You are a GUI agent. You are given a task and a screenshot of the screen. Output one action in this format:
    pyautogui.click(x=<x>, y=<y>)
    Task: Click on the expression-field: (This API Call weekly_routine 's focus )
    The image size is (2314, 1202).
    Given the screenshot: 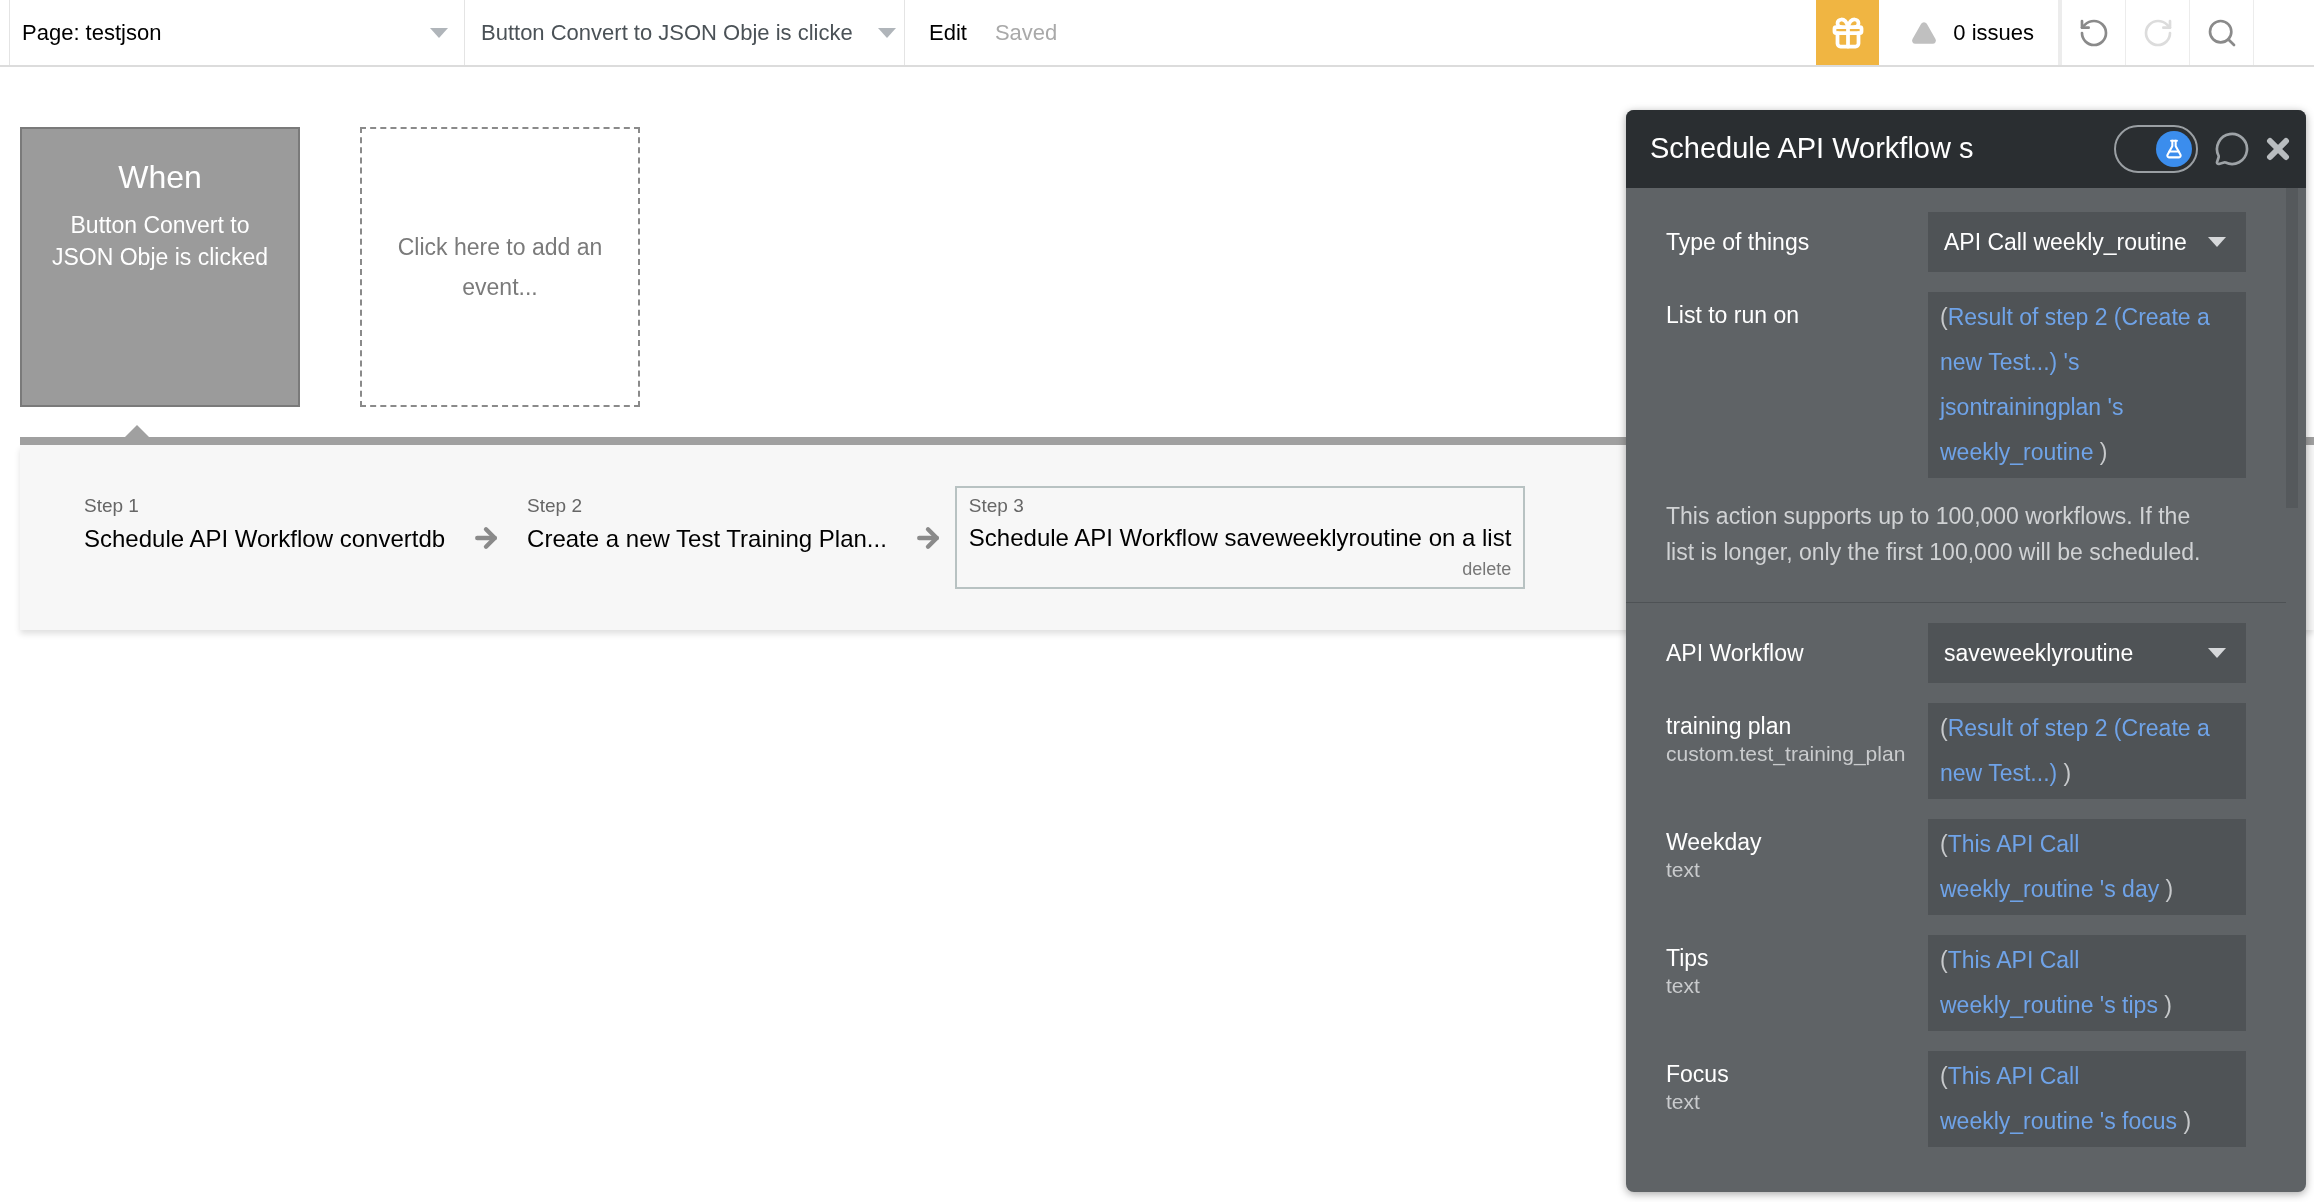 What is the action you would take?
    pyautogui.click(x=2087, y=1099)
    